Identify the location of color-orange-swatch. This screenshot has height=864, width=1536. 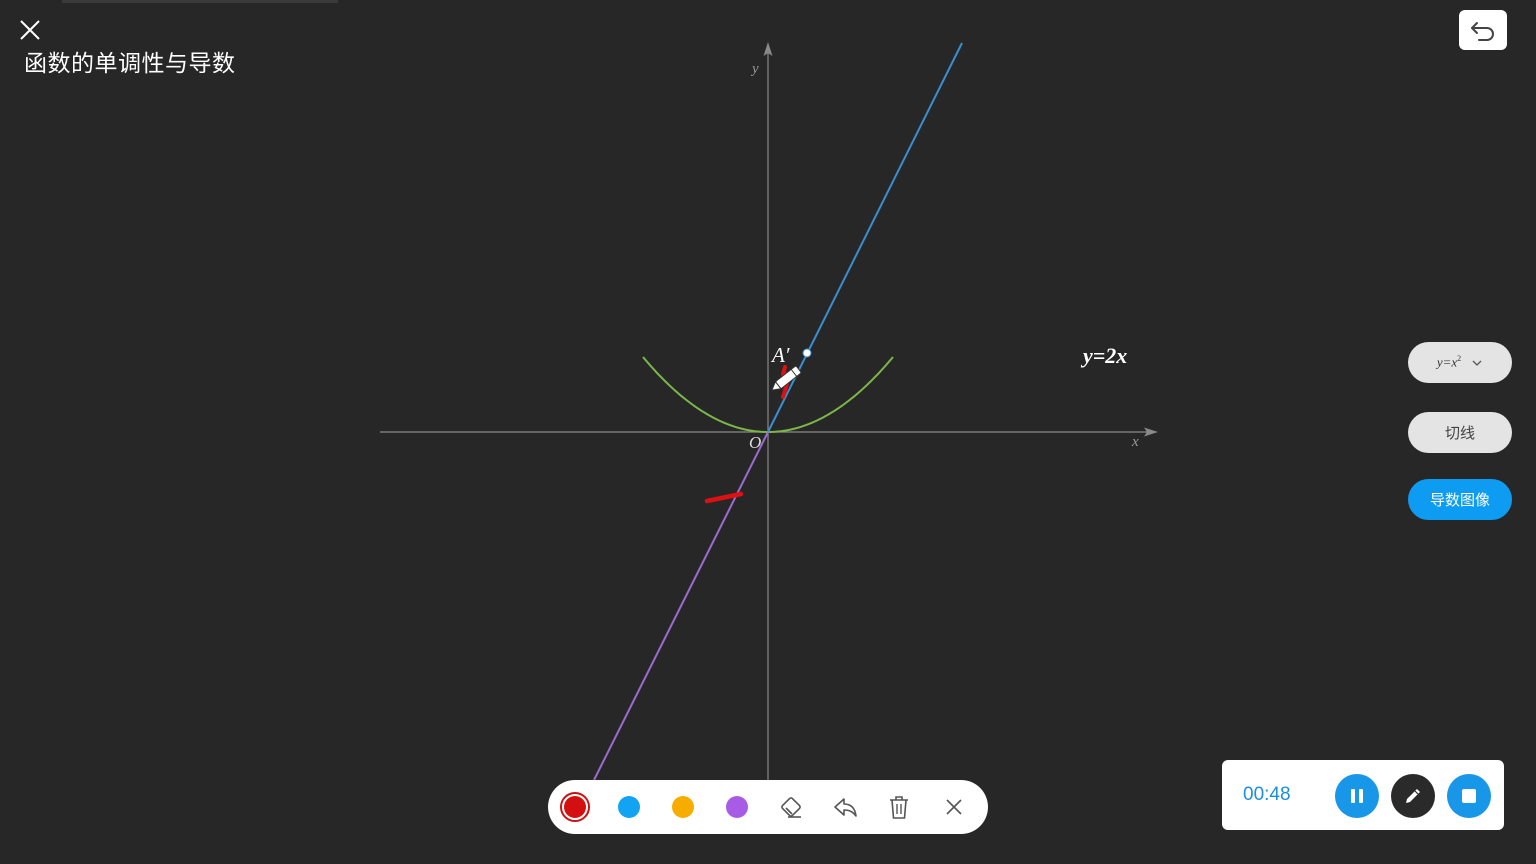
(683, 807).